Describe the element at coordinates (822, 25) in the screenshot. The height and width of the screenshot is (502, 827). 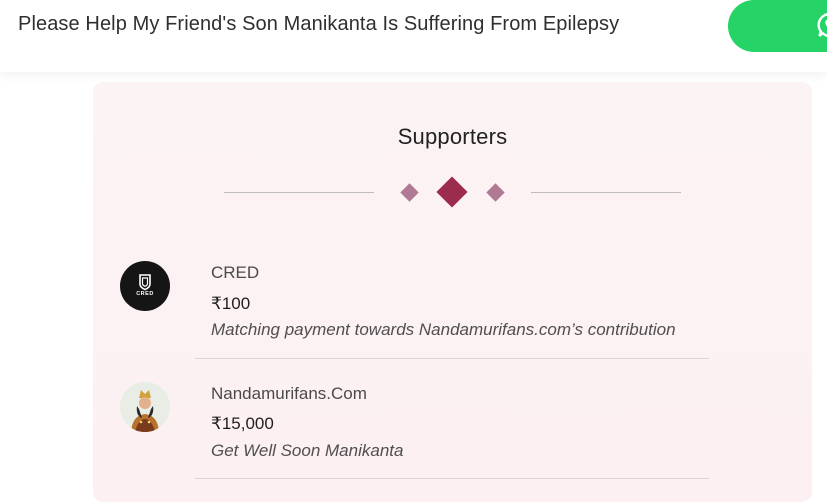
I see `whatsapp-icon` at that location.